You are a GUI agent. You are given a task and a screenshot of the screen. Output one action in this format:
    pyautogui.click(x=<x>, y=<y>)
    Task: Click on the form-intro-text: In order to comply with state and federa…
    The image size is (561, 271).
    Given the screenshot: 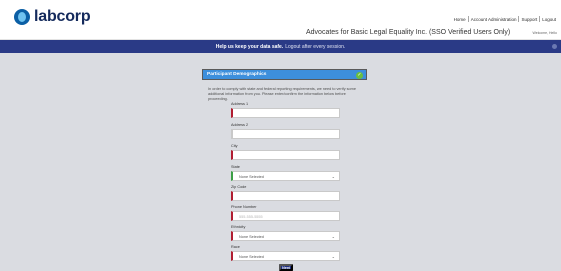 What is the action you would take?
    pyautogui.click(x=282, y=94)
    